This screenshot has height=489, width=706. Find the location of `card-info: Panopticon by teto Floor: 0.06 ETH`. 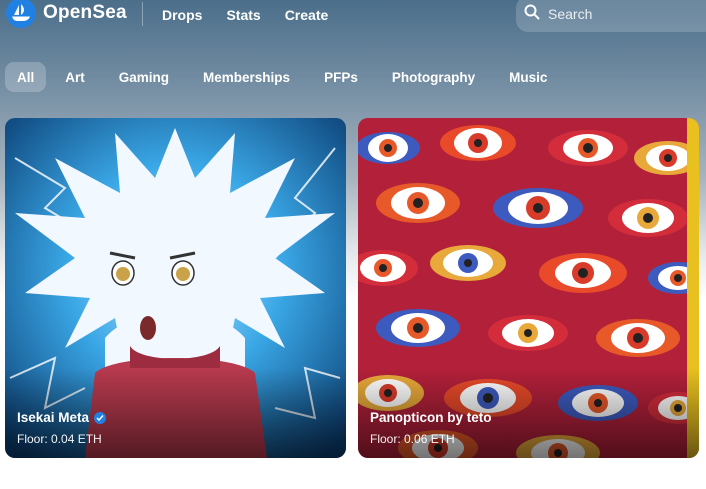

card-info: Panopticon by teto Floor: 0.06 ETH is located at coordinates (431, 428).